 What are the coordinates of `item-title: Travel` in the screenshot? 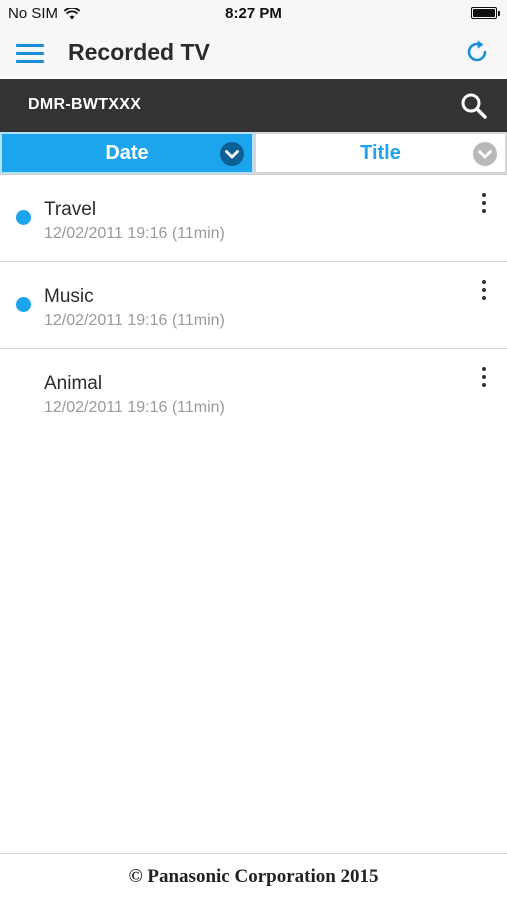 It's located at (70, 209).